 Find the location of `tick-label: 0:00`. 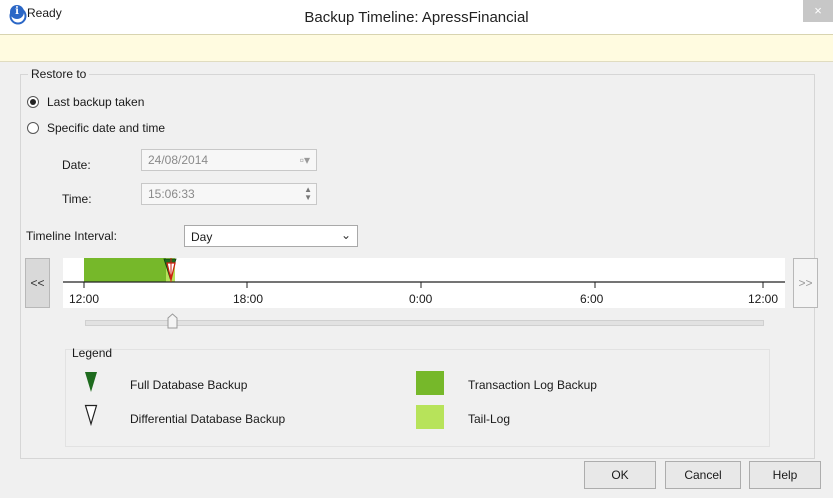

tick-label: 0:00 is located at coordinates (421, 299).